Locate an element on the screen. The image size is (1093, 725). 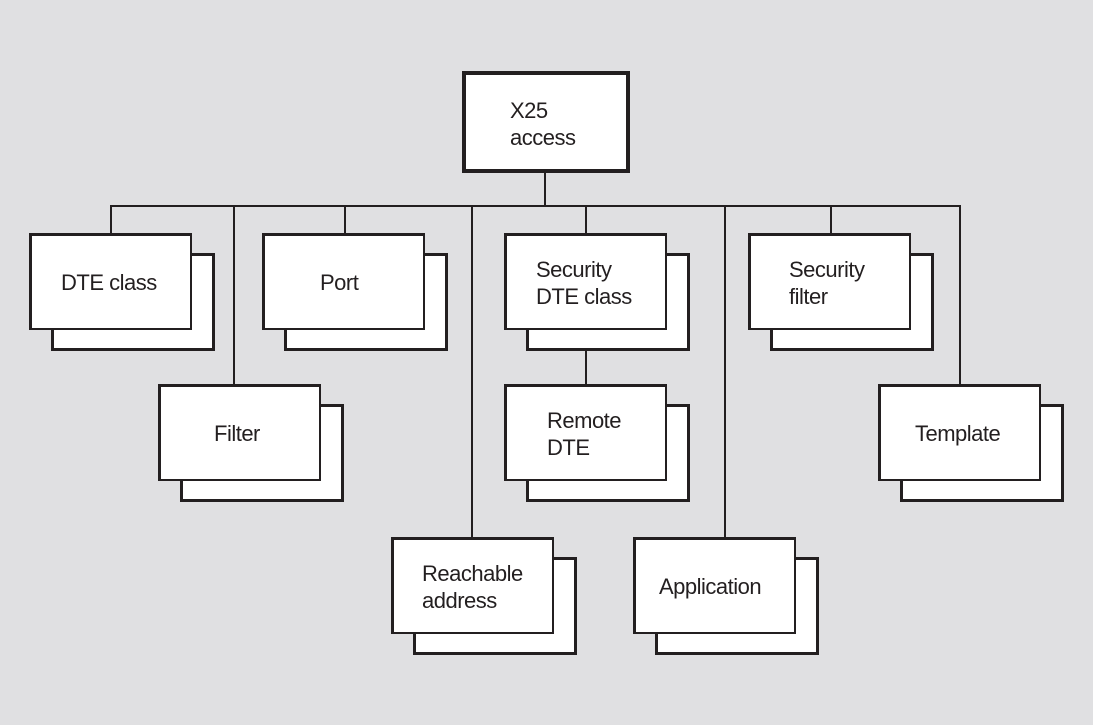
node-label: Security filter is located at coordinates (827, 283).